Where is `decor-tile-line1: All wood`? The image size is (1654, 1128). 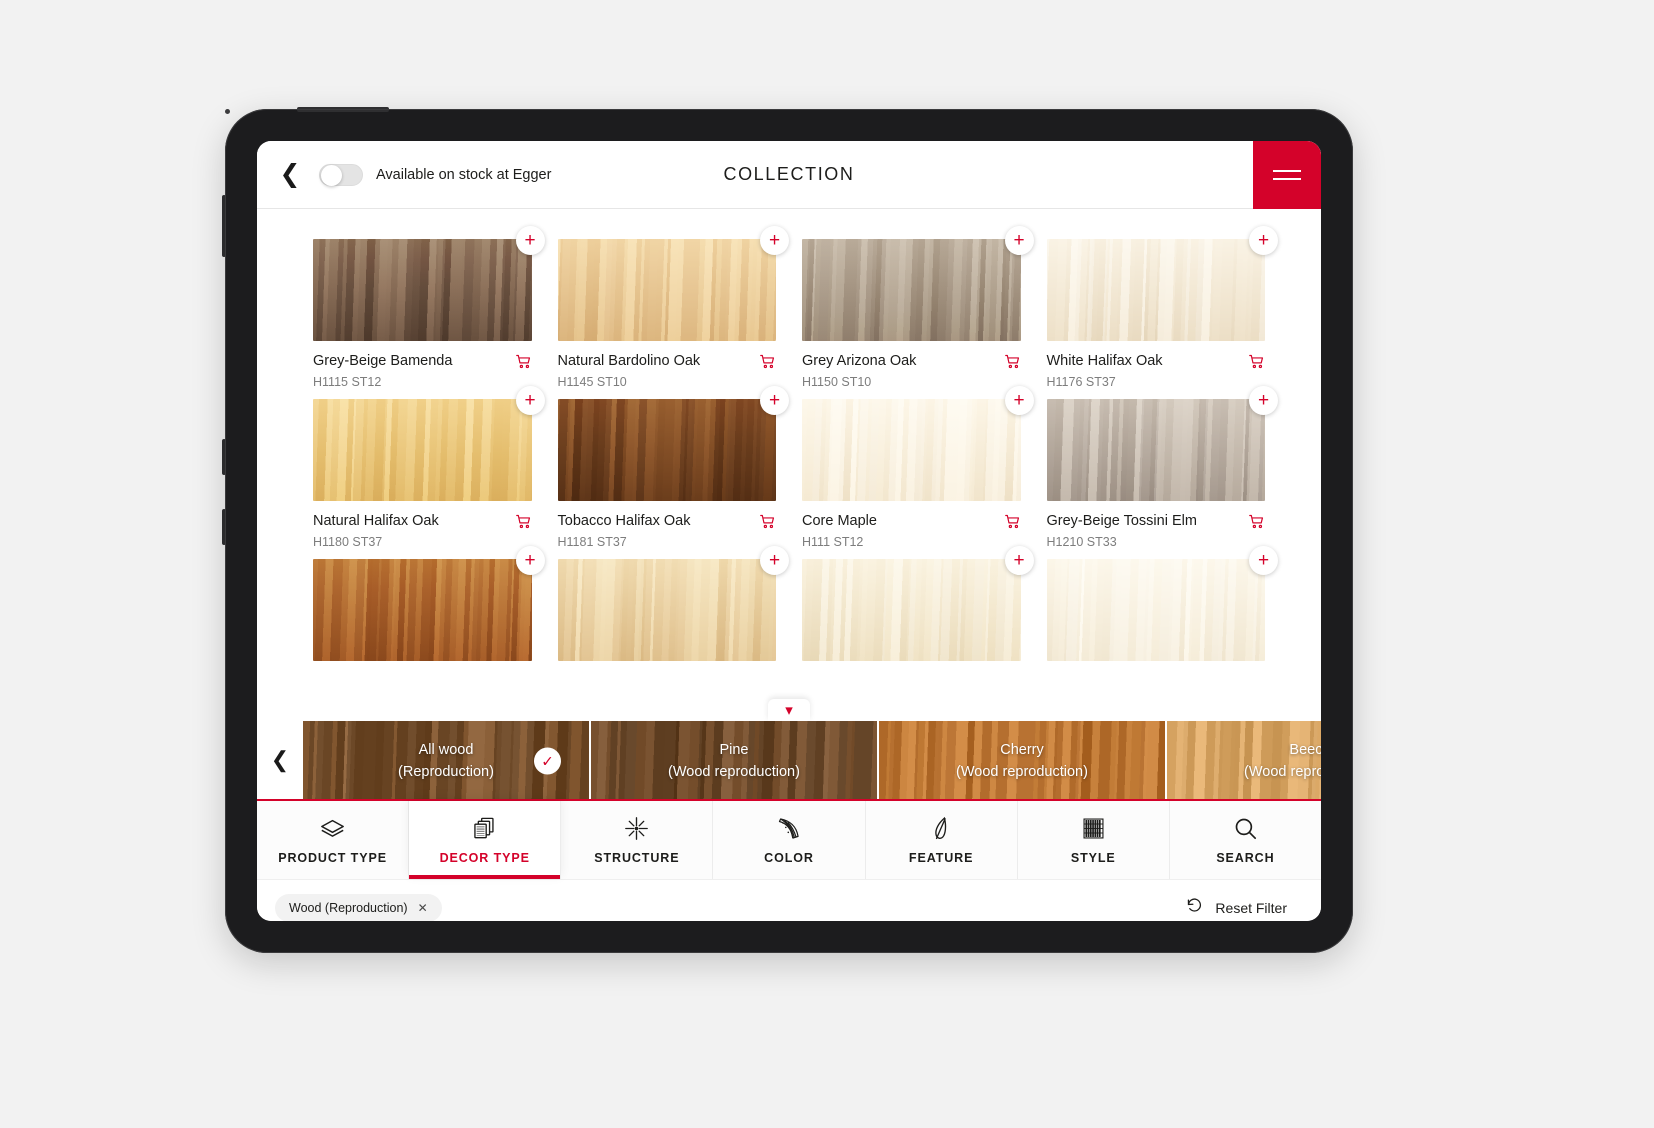 decor-tile-line1: All wood is located at coordinates (446, 749).